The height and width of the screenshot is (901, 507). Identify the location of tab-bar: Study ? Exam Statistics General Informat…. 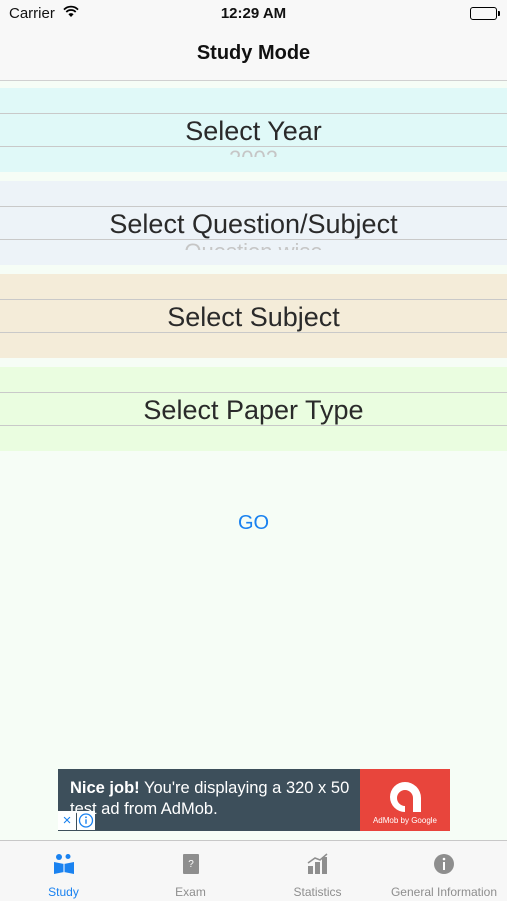
(253, 870).